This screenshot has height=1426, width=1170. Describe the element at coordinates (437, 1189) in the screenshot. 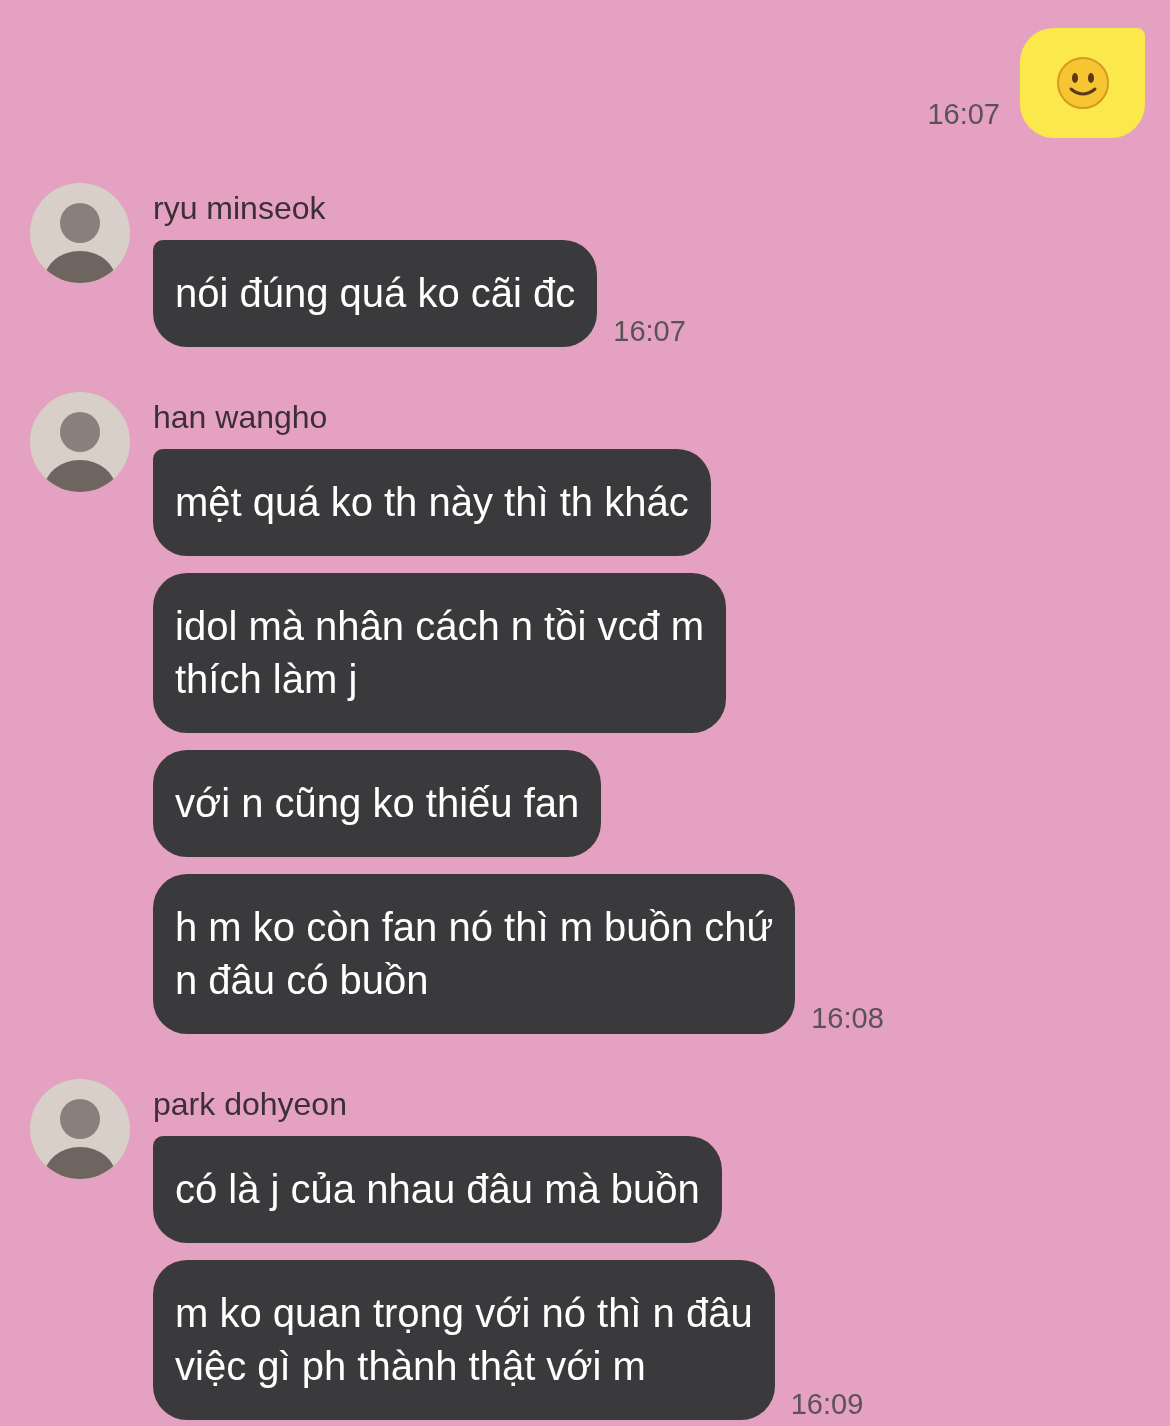

I see `message-bubble: có là j của nhau đâu mà buồn` at that location.